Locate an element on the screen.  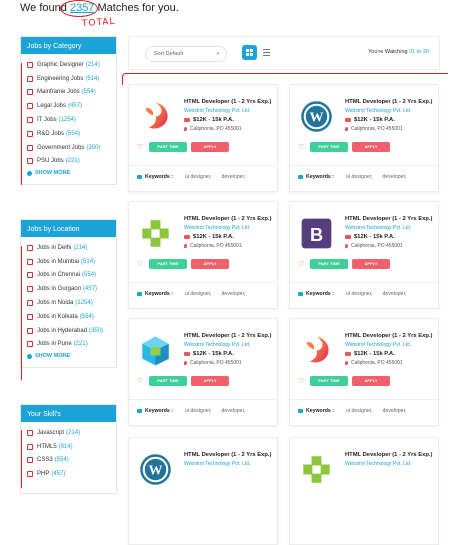
filter-item: Jobs in Kolkata (554) is located at coordinates (68, 317).